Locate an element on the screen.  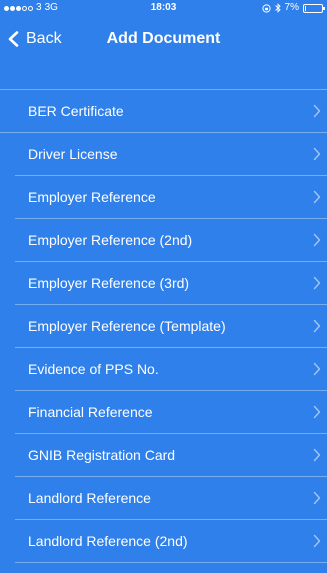
list-item: Employer Reference (3rd) is located at coordinates (171, 283).